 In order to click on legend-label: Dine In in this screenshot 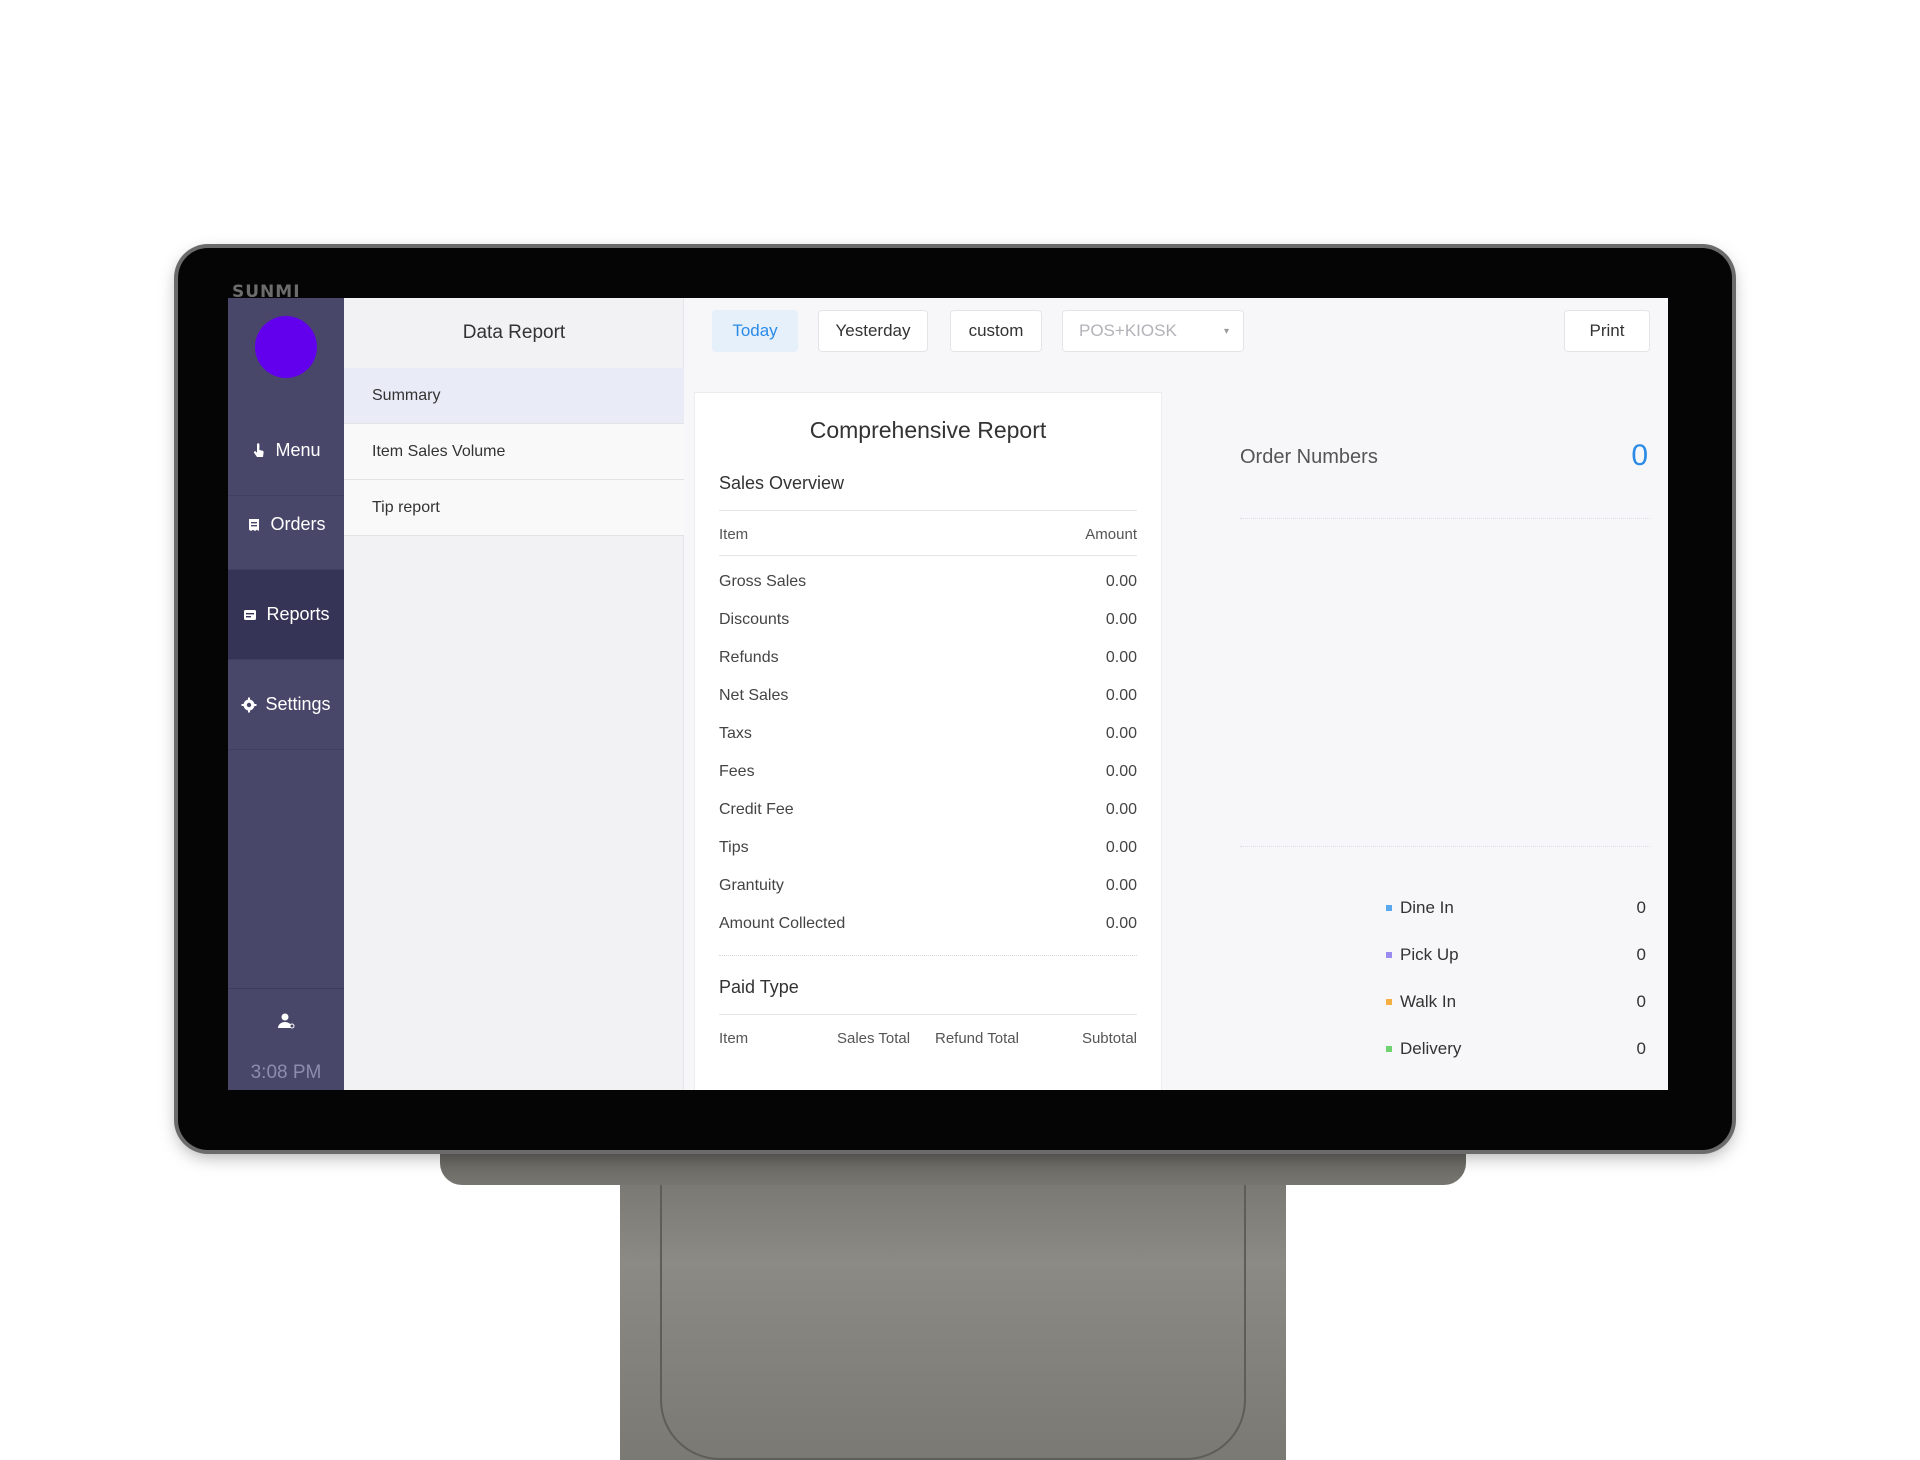, I will do `click(1427, 907)`.